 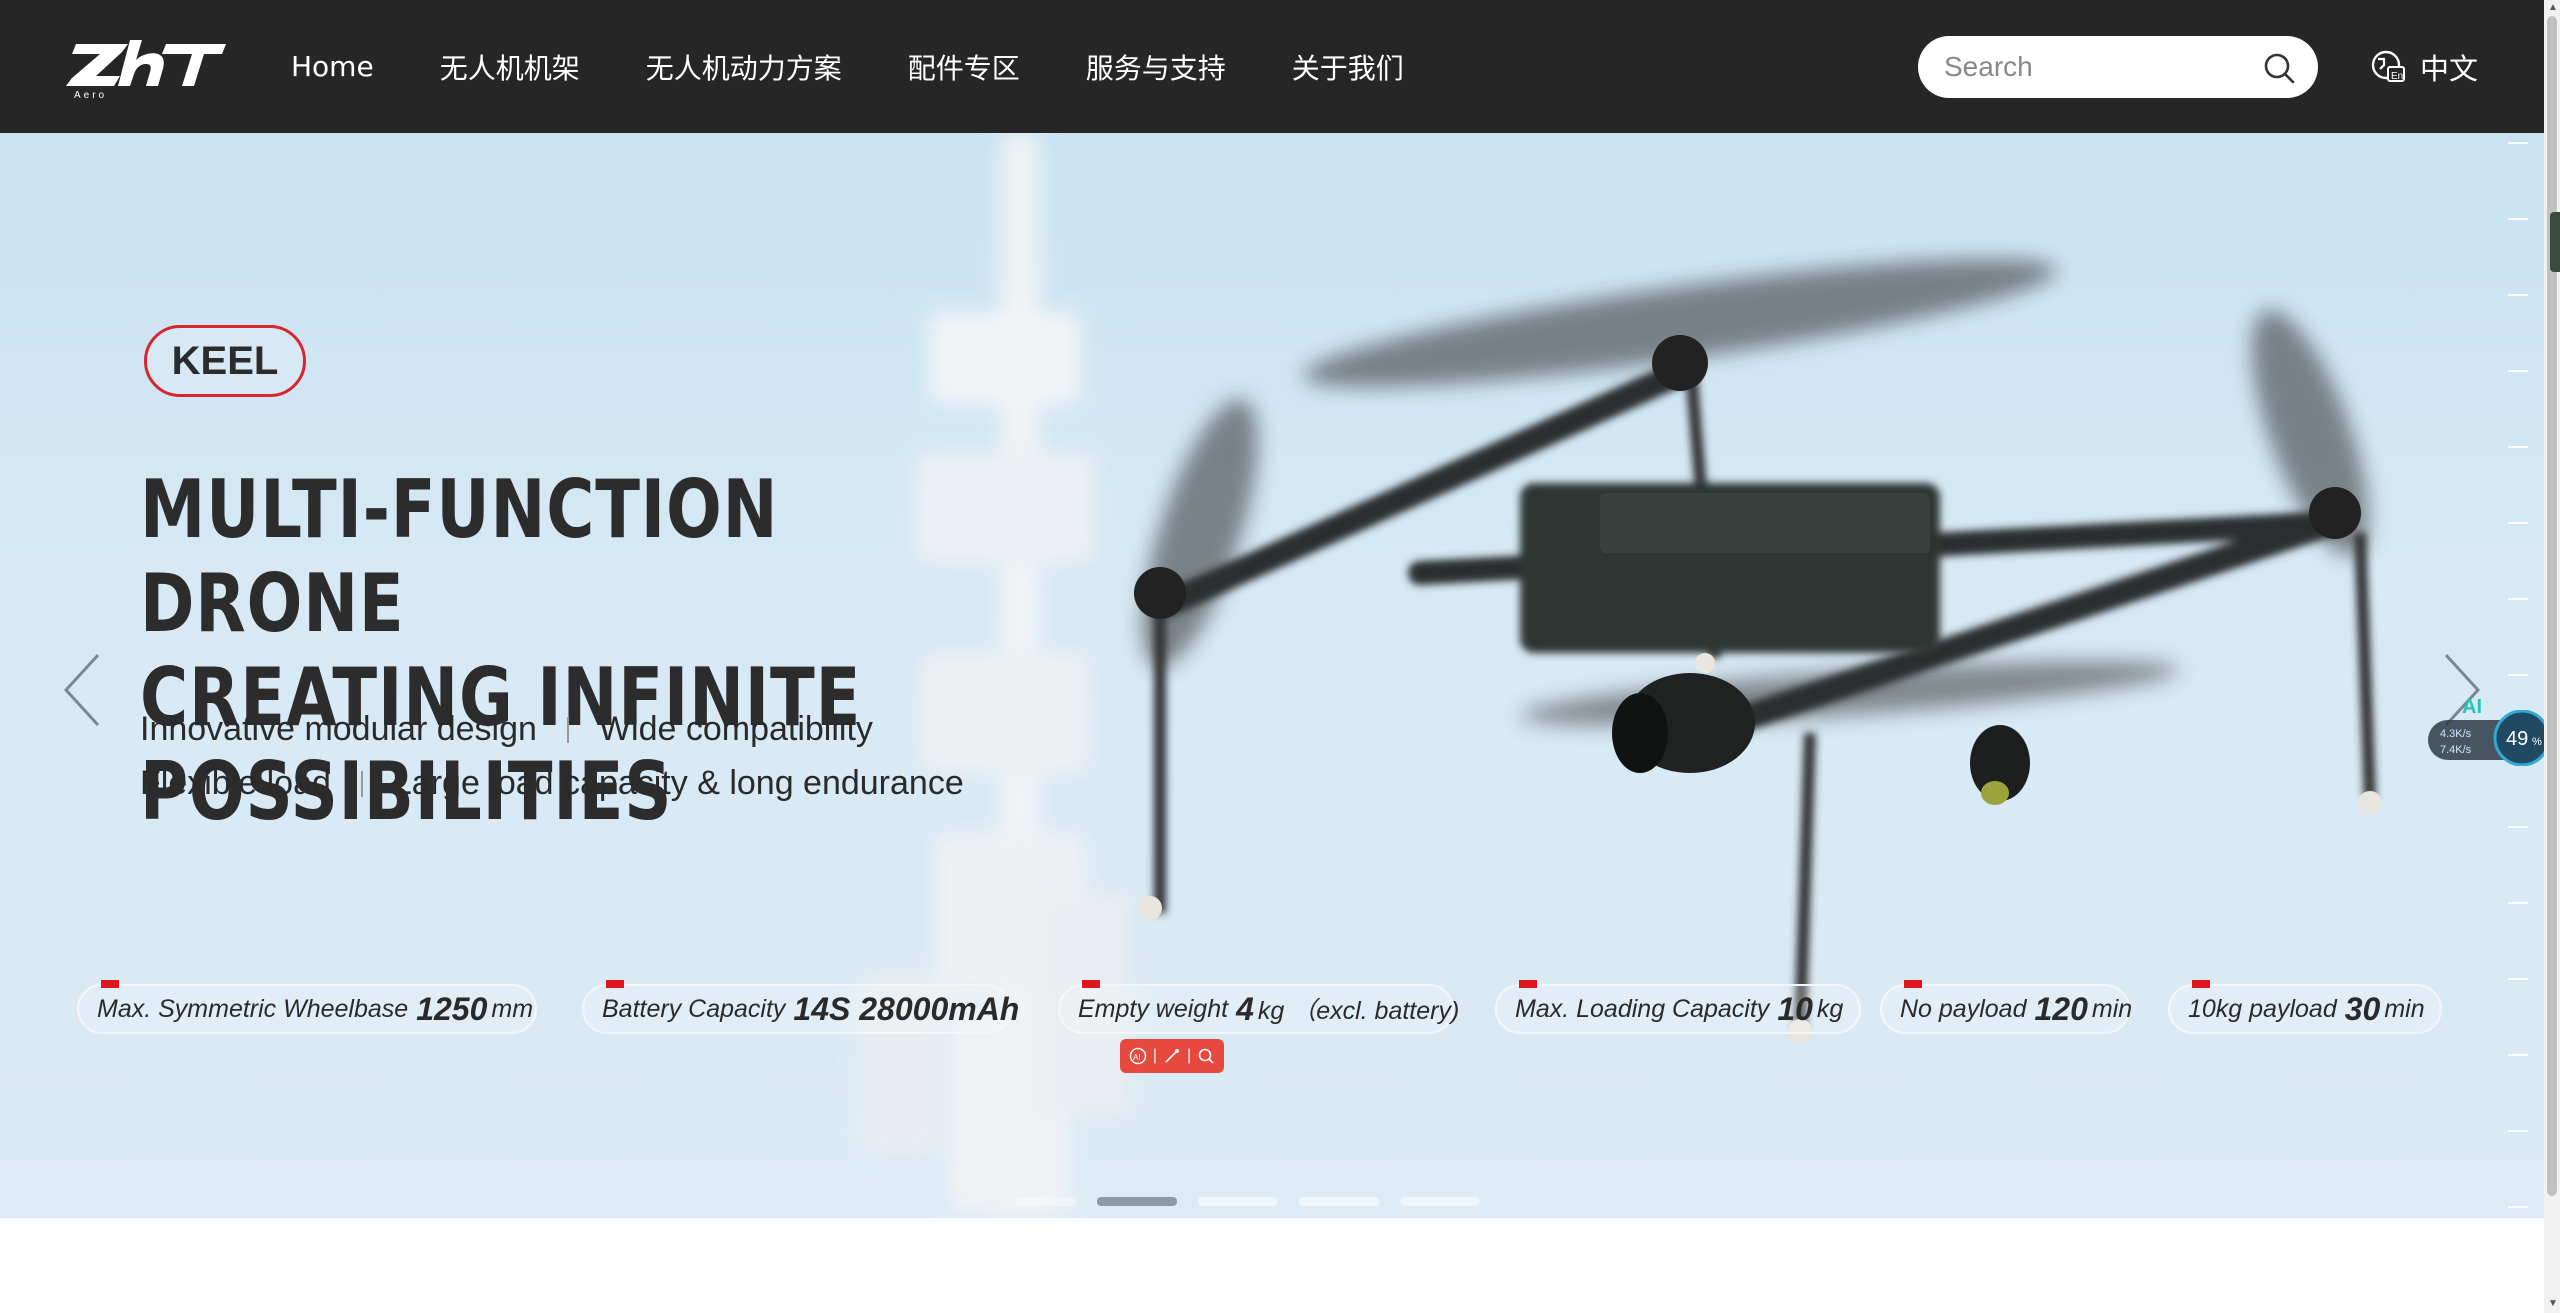 What do you see at coordinates (735, 729) in the screenshot?
I see `feature-item: Wide compatibility` at bounding box center [735, 729].